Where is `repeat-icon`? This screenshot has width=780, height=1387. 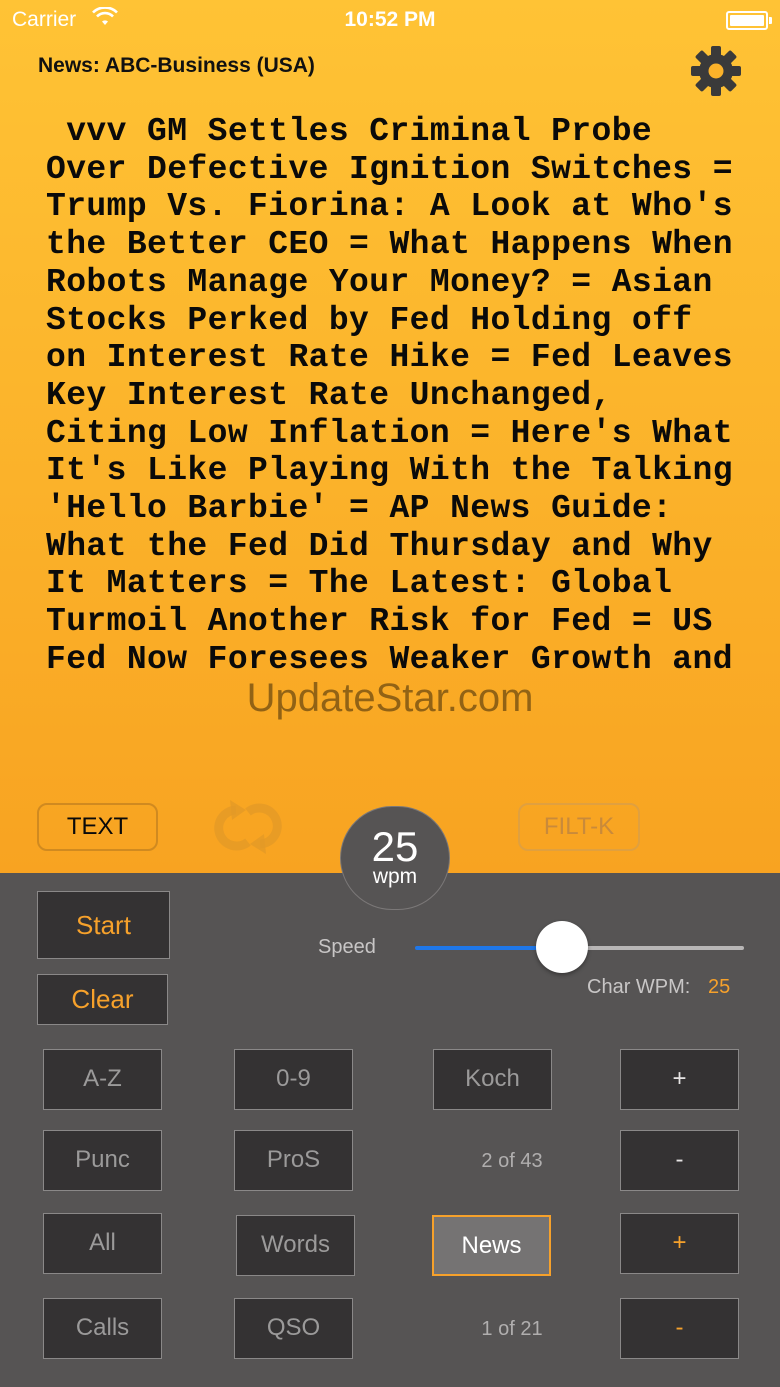
repeat-icon is located at coordinates (248, 827).